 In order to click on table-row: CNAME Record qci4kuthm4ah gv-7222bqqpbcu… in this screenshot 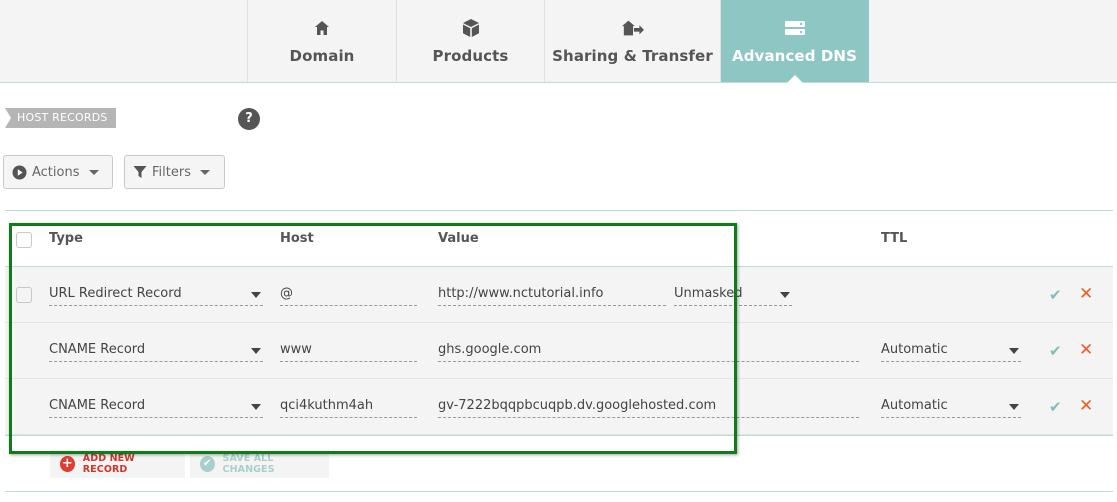, I will do `click(559, 407)`.